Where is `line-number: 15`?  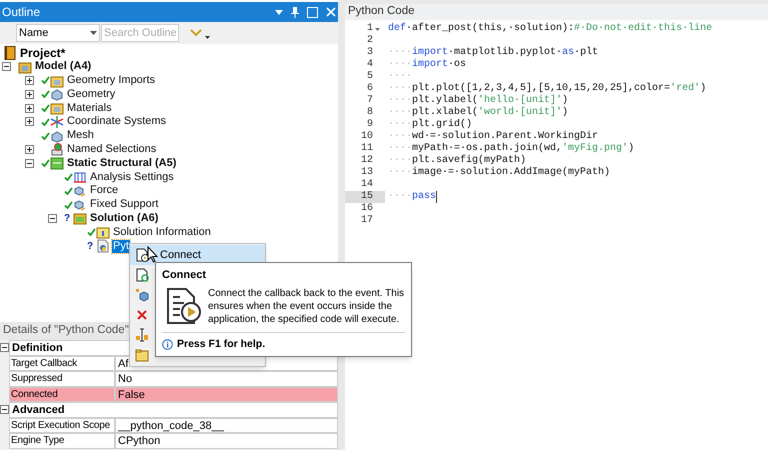 line-number: 15 is located at coordinates (366, 197).